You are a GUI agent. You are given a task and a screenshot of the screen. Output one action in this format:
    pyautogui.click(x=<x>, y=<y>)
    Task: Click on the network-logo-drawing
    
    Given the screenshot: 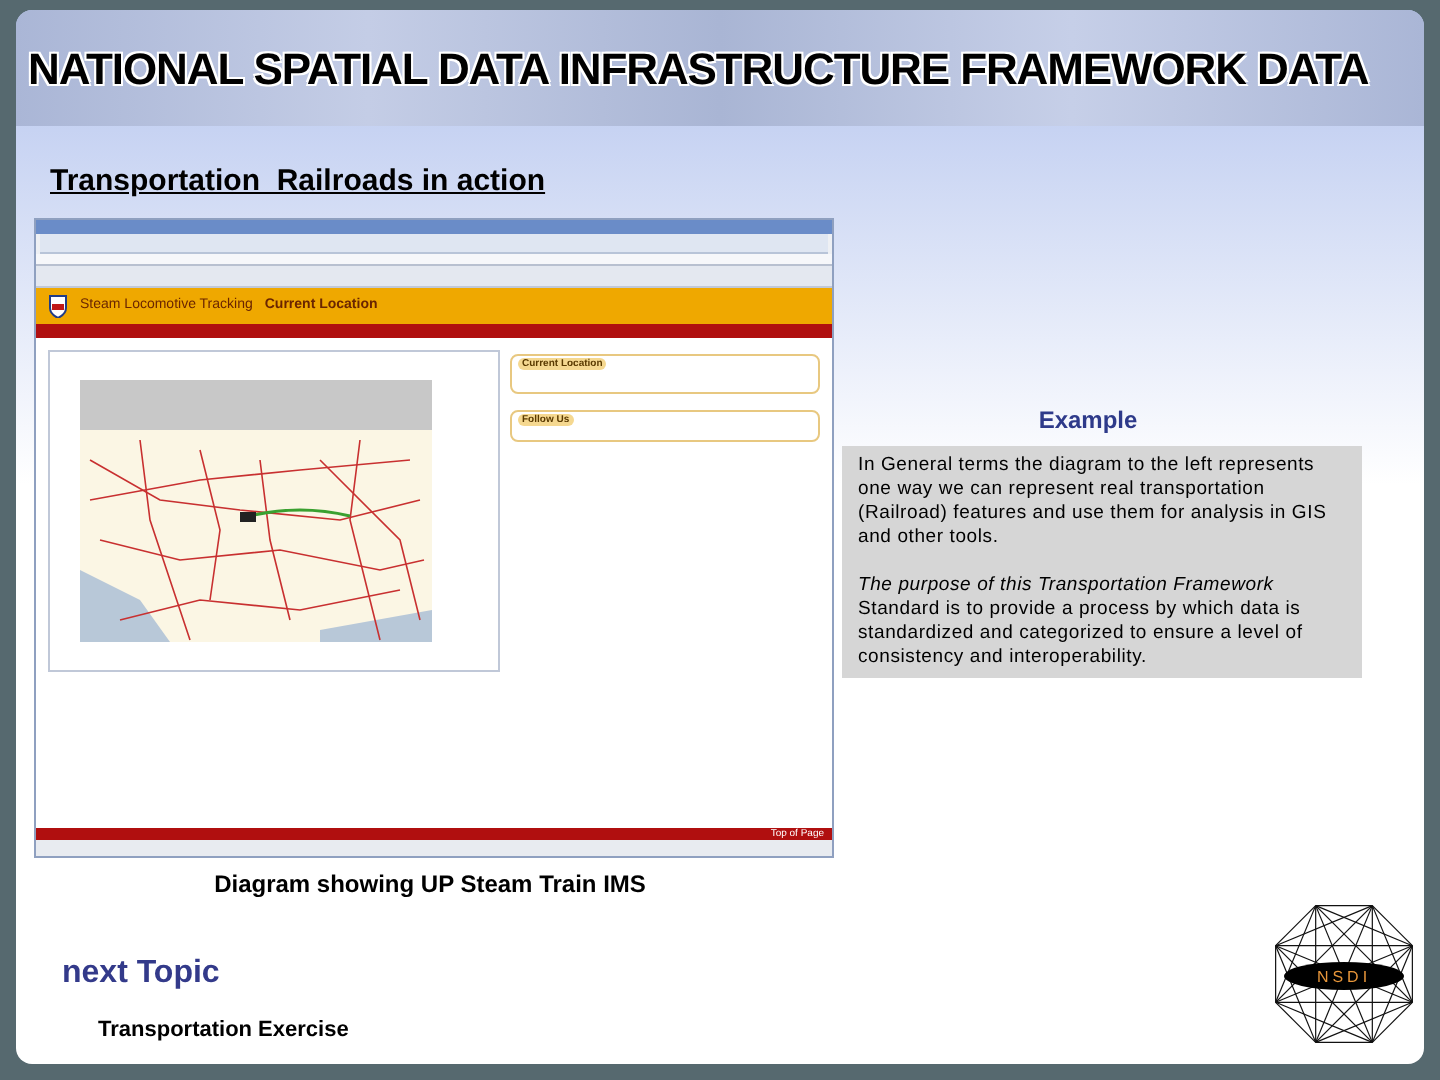 What is the action you would take?
    pyautogui.click(x=1344, y=974)
    